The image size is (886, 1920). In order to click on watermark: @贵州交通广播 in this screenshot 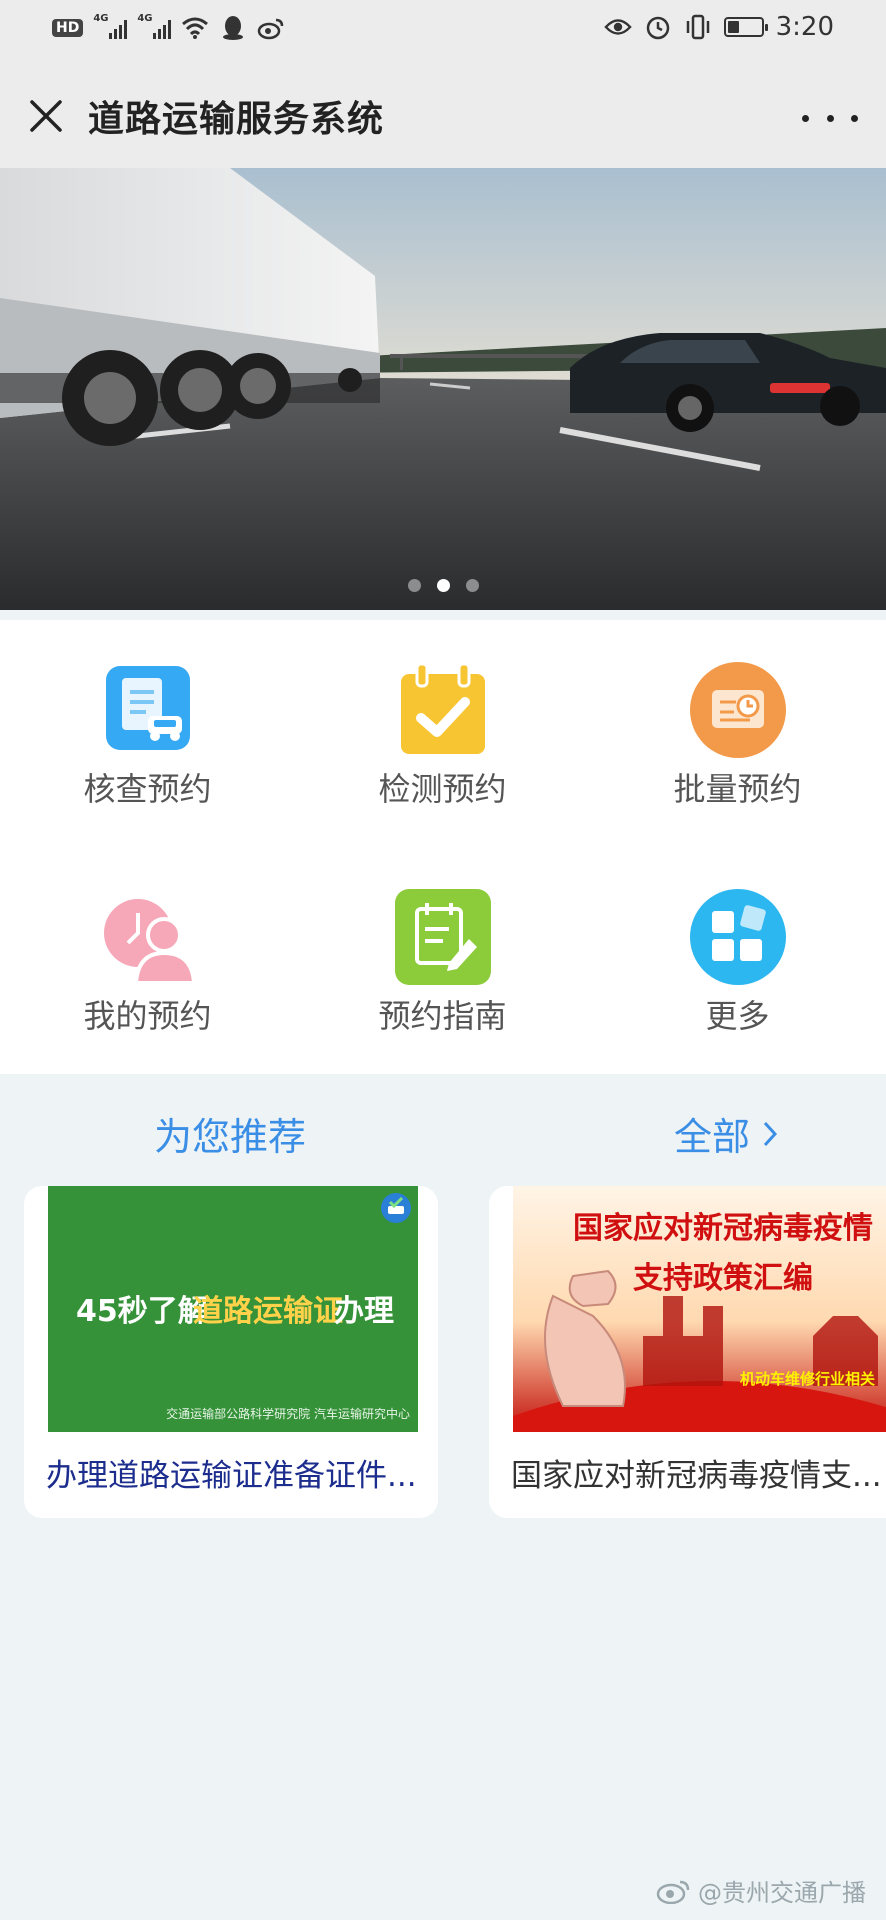, I will do `click(761, 1890)`.